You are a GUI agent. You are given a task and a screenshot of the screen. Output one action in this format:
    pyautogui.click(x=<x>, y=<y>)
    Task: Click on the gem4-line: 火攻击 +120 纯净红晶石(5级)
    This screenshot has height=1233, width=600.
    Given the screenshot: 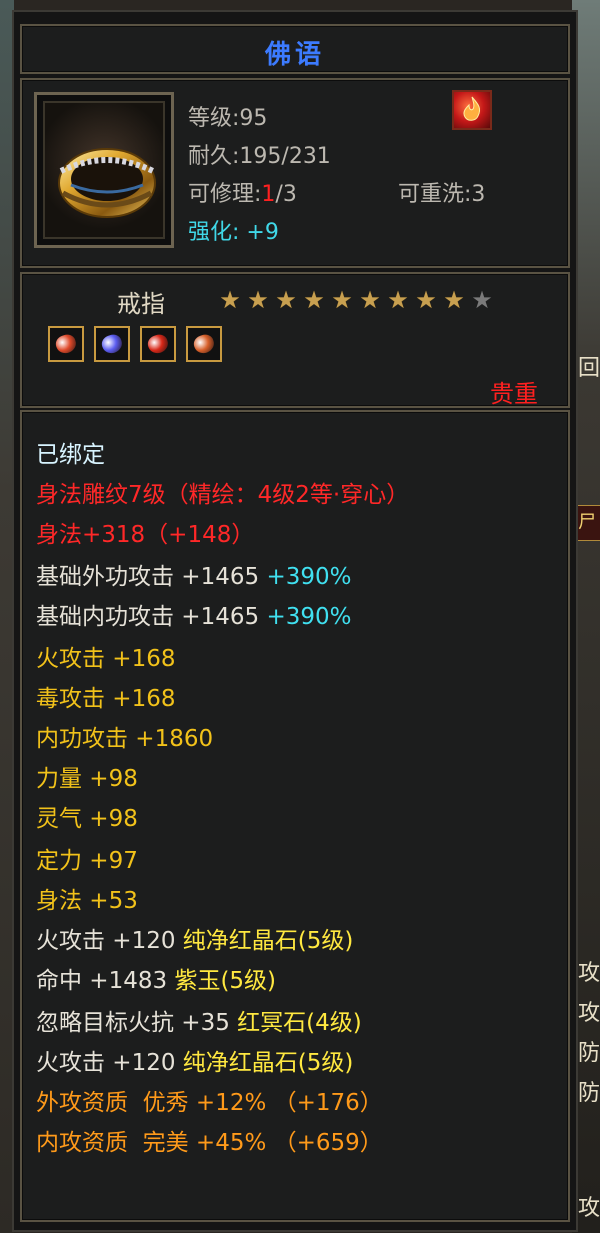 What is the action you would take?
    pyautogui.click(x=194, y=1063)
    